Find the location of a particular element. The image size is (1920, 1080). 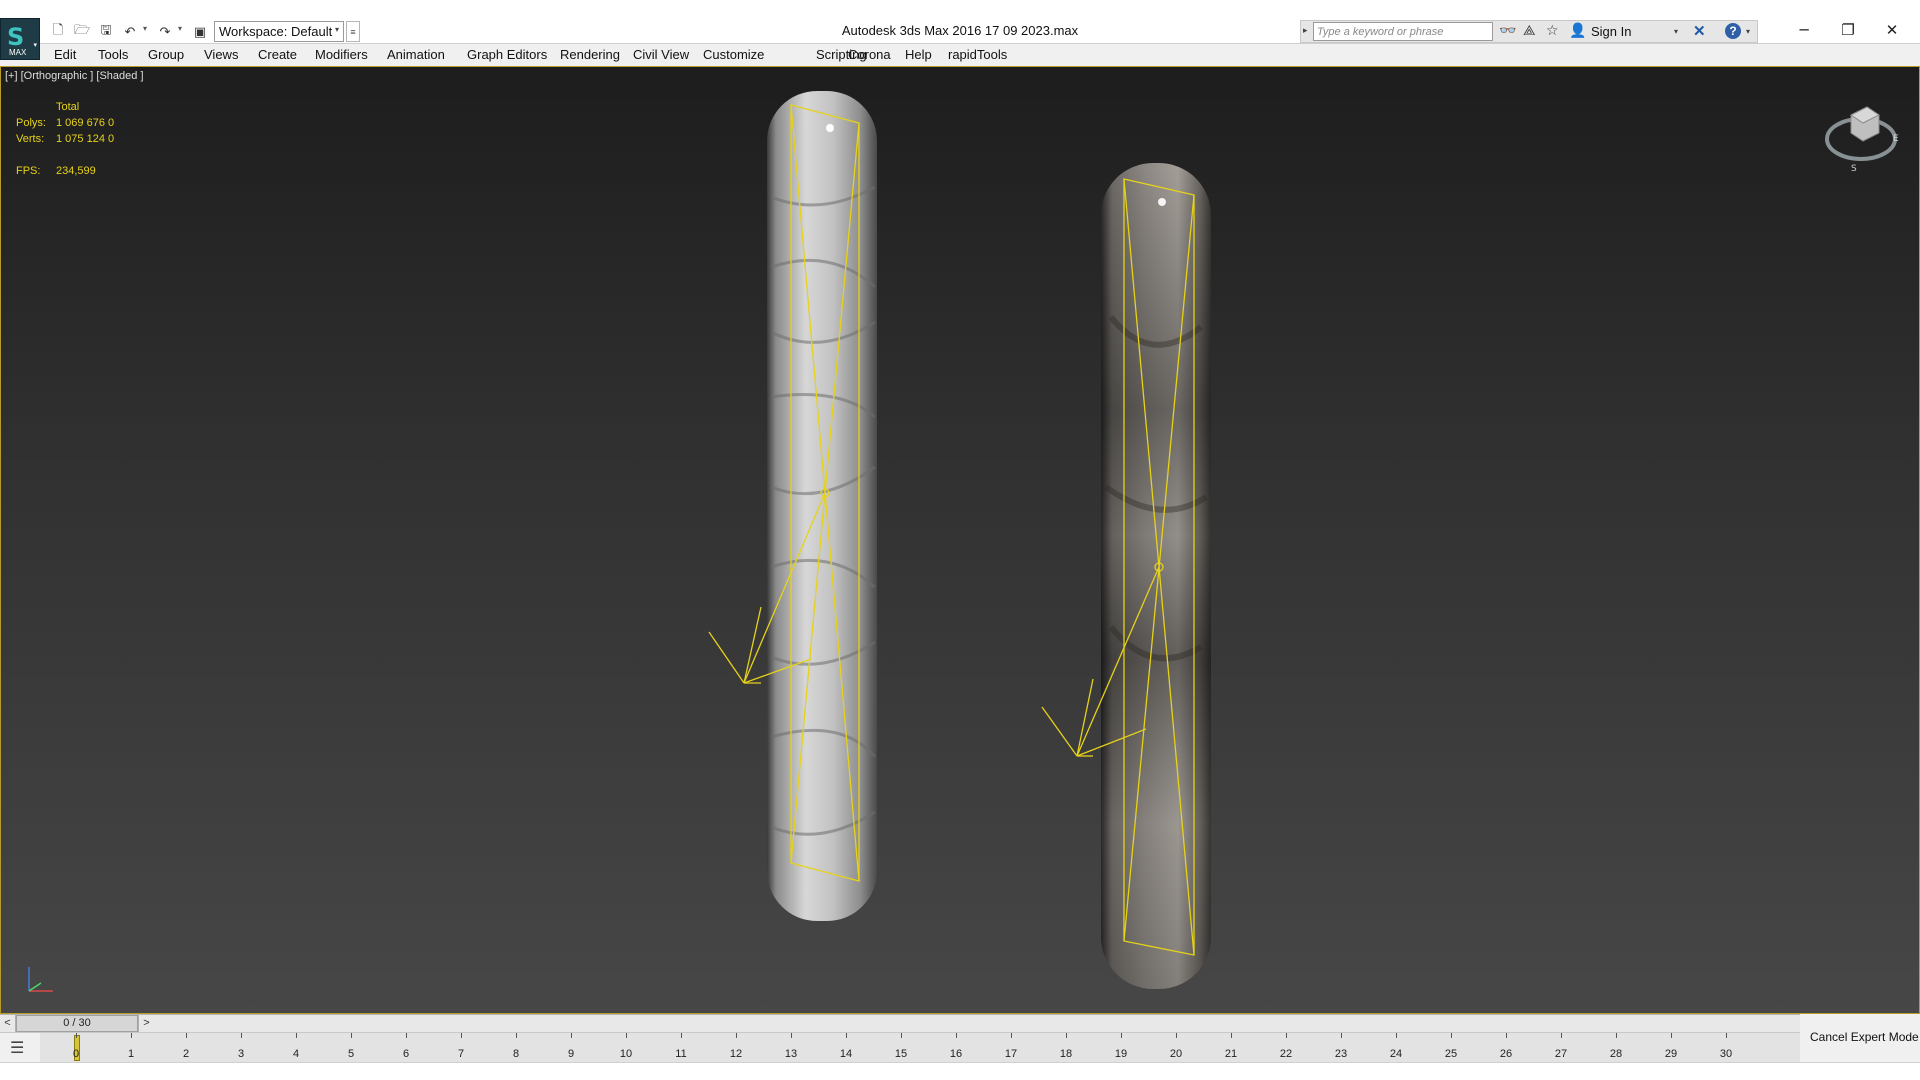

frame-label: 14 is located at coordinates (846, 1054).